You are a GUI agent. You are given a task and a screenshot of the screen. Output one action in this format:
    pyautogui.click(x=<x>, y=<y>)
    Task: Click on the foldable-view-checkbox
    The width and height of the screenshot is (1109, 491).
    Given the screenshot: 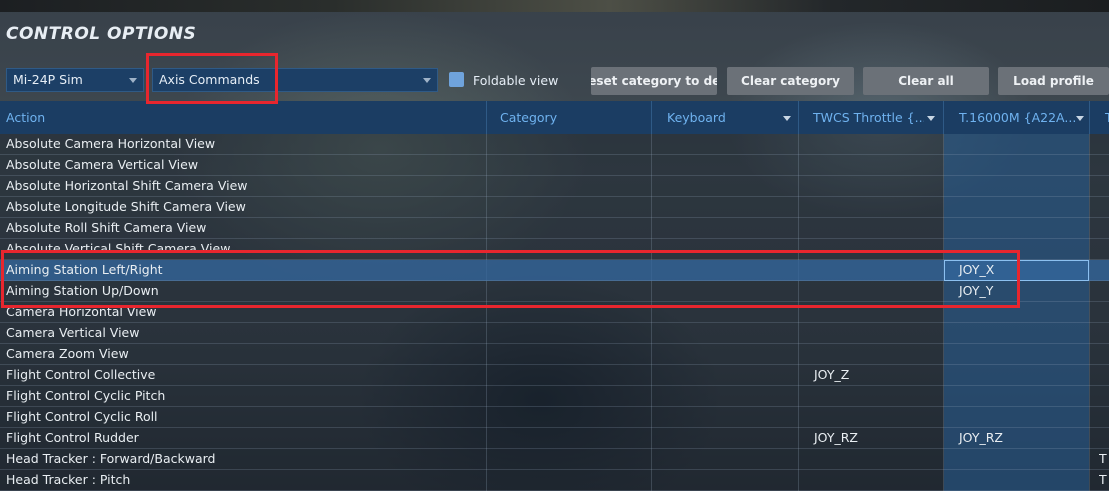 What is the action you would take?
    pyautogui.click(x=456, y=79)
    